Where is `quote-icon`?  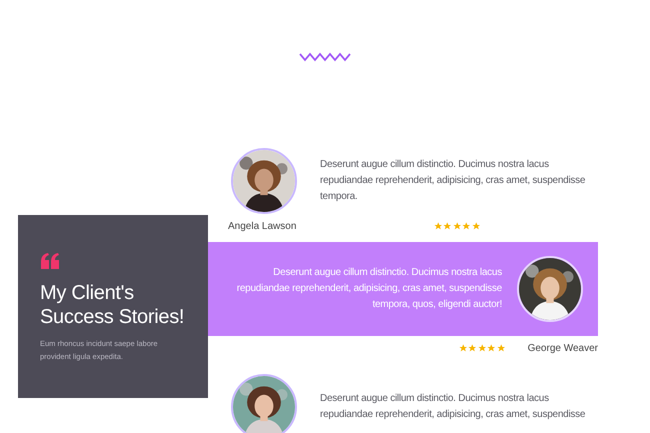
quote-icon is located at coordinates (50, 261).